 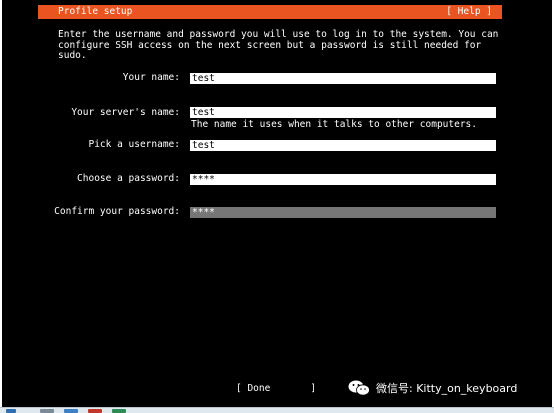 I want to click on username-input: test, so click(x=343, y=145).